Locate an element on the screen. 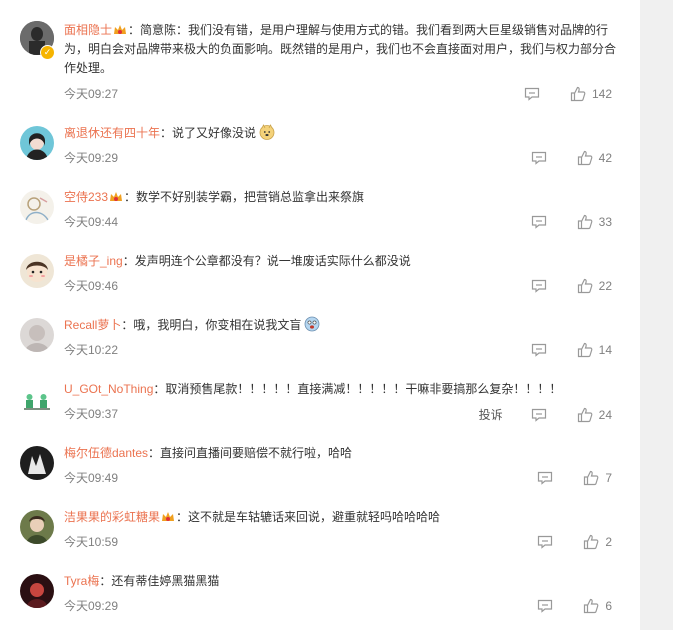  comment-text-block: Tyra梅：还有蒂佳婷黑猫黑猫 is located at coordinates (340, 581).